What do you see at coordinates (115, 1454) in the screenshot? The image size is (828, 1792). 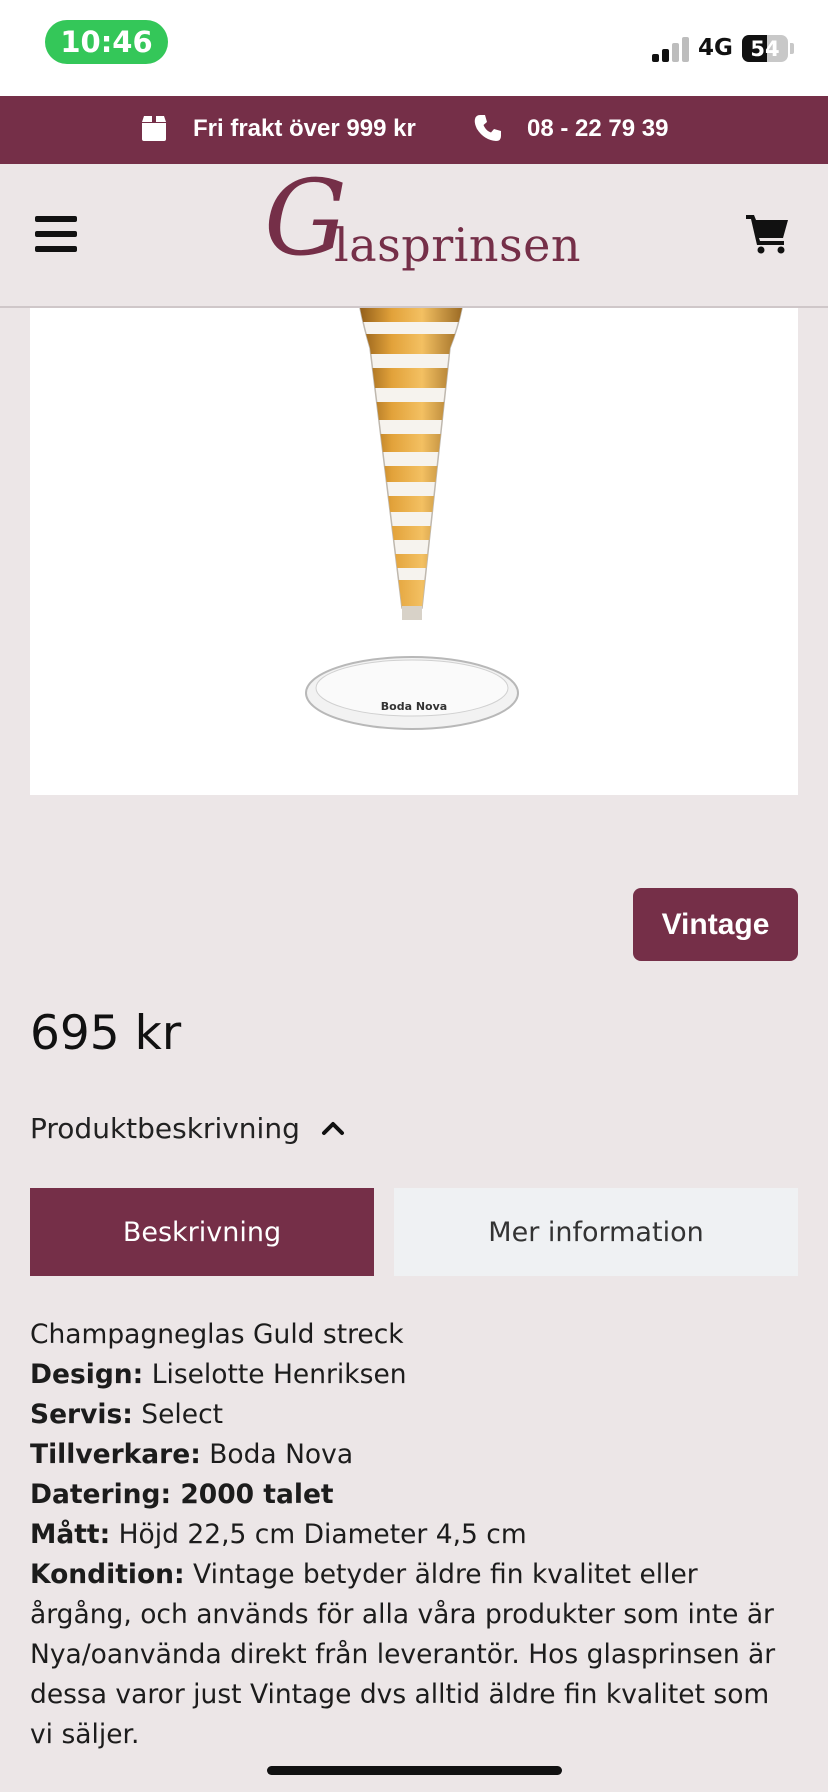 I see `field-label: Tillverkare:` at bounding box center [115, 1454].